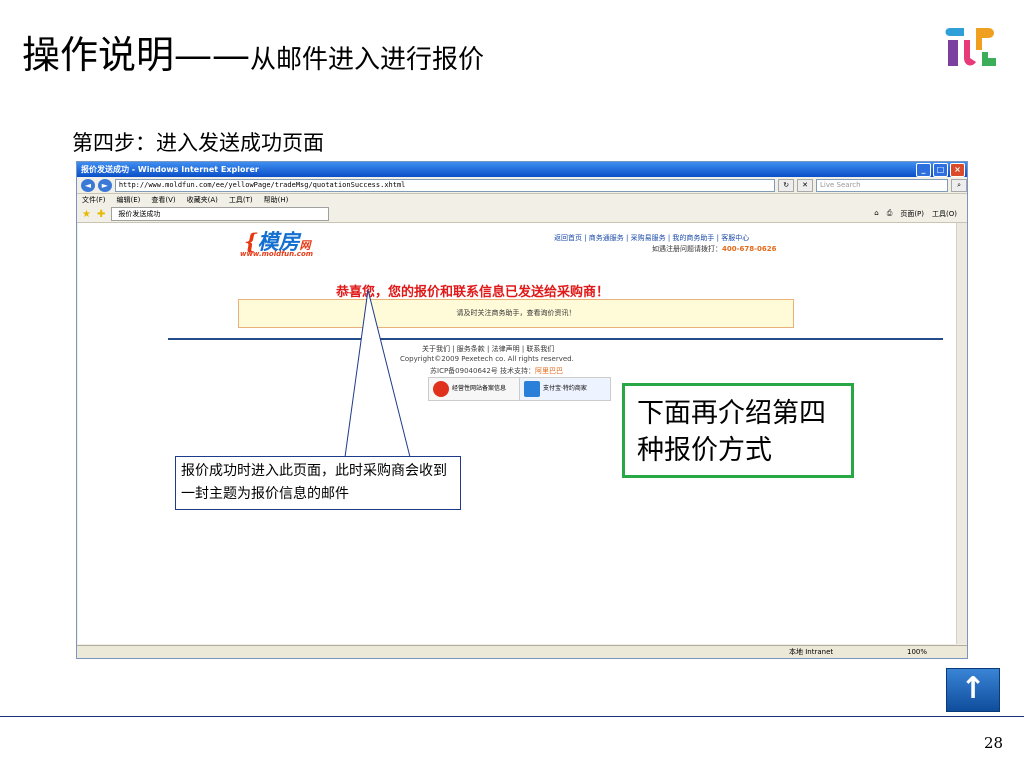 This screenshot has width=1024, height=768. What do you see at coordinates (786, 185) in the screenshot?
I see `refresh-icon: ↻` at bounding box center [786, 185].